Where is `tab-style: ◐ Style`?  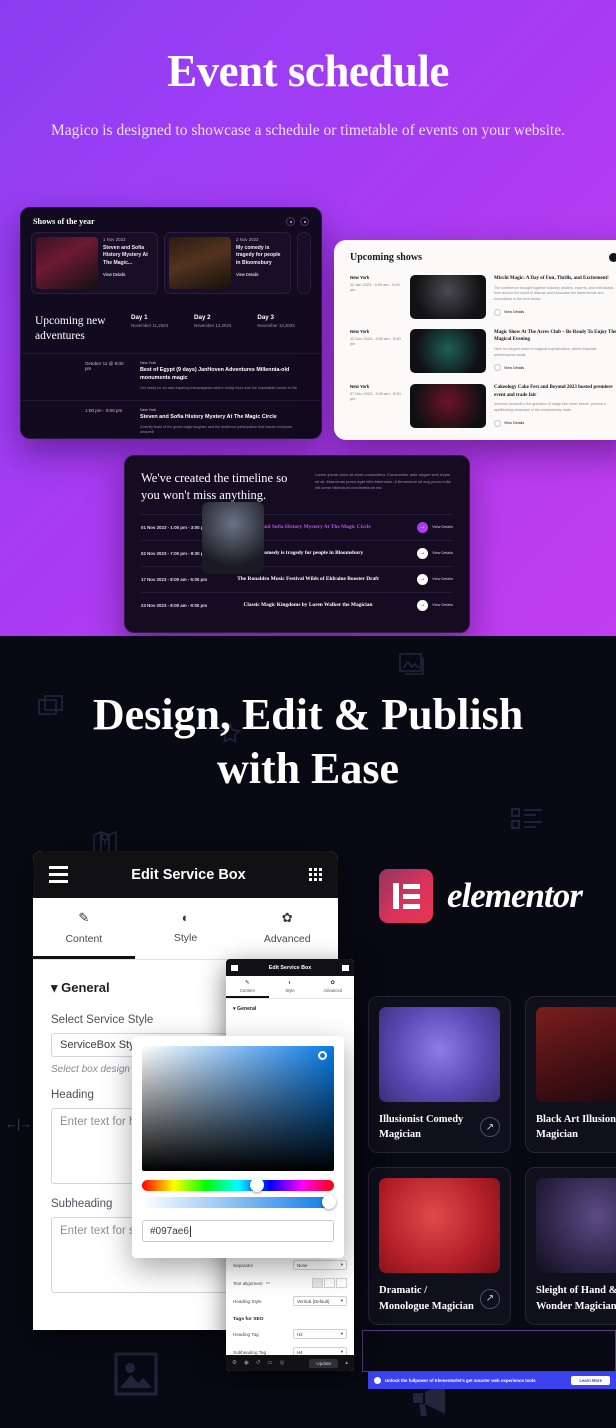
tab-style: ◐ Style is located at coordinates (186, 928).